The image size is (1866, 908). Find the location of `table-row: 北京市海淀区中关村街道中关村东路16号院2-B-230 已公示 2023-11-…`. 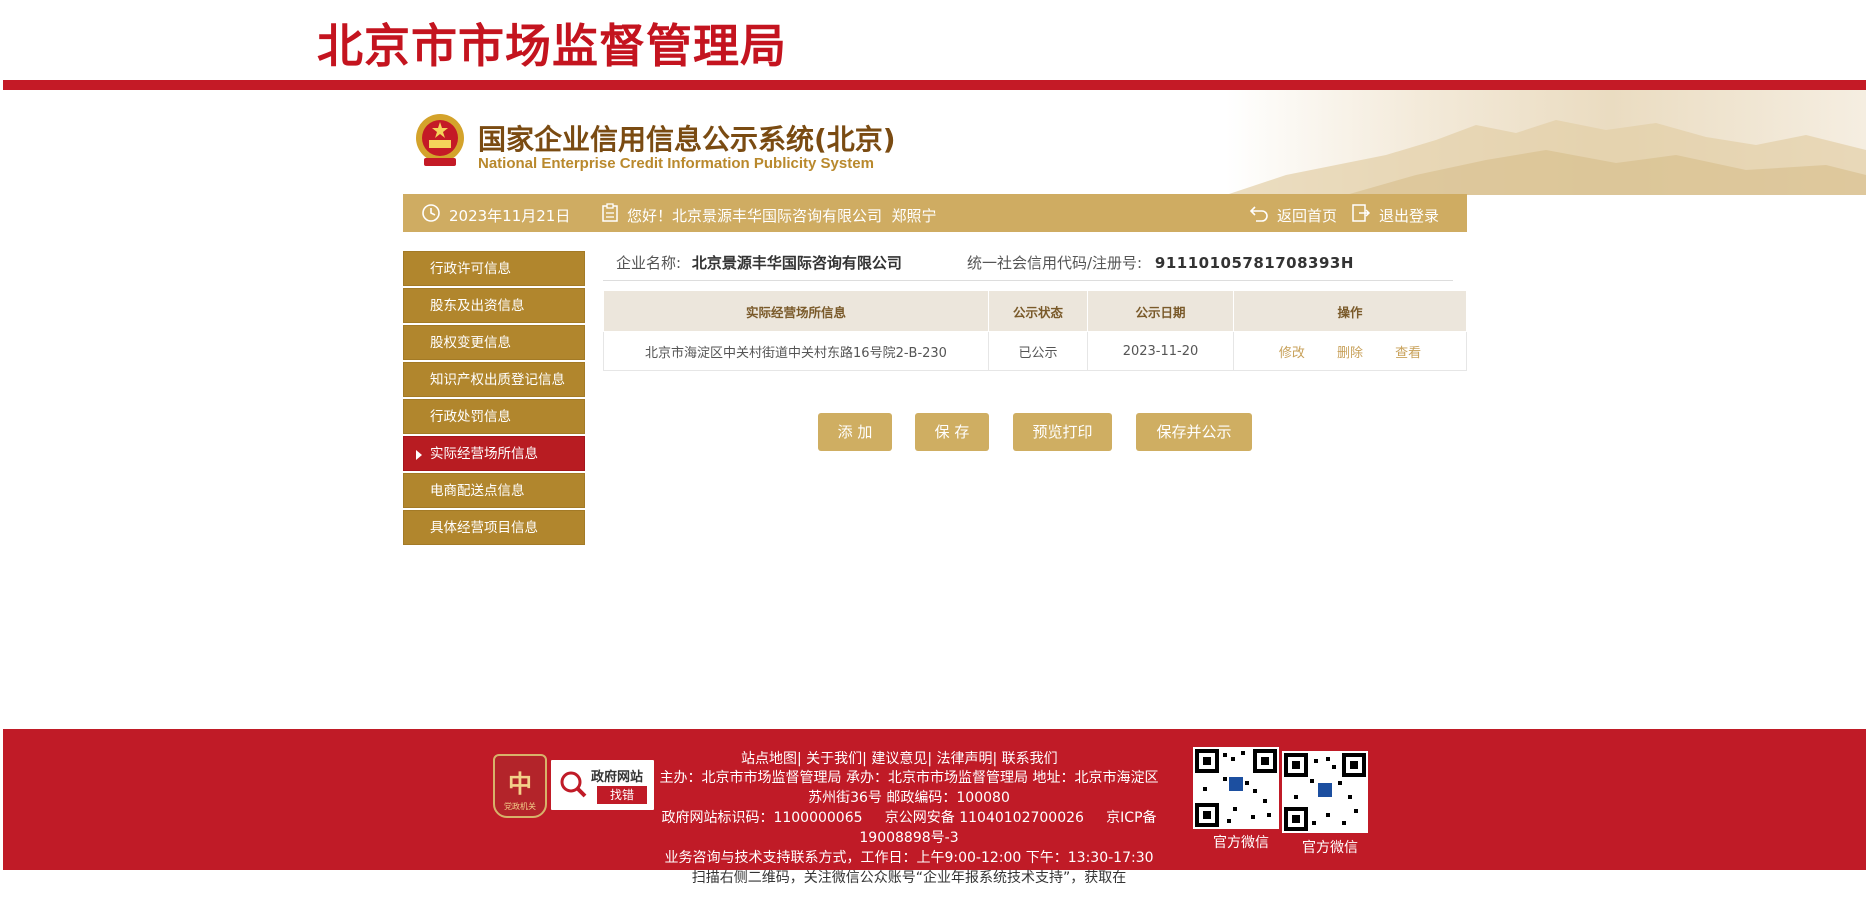

table-row: 北京市海淀区中关村街道中关村东路16号院2-B-230 已公示 2023-11-… is located at coordinates (1035, 351).